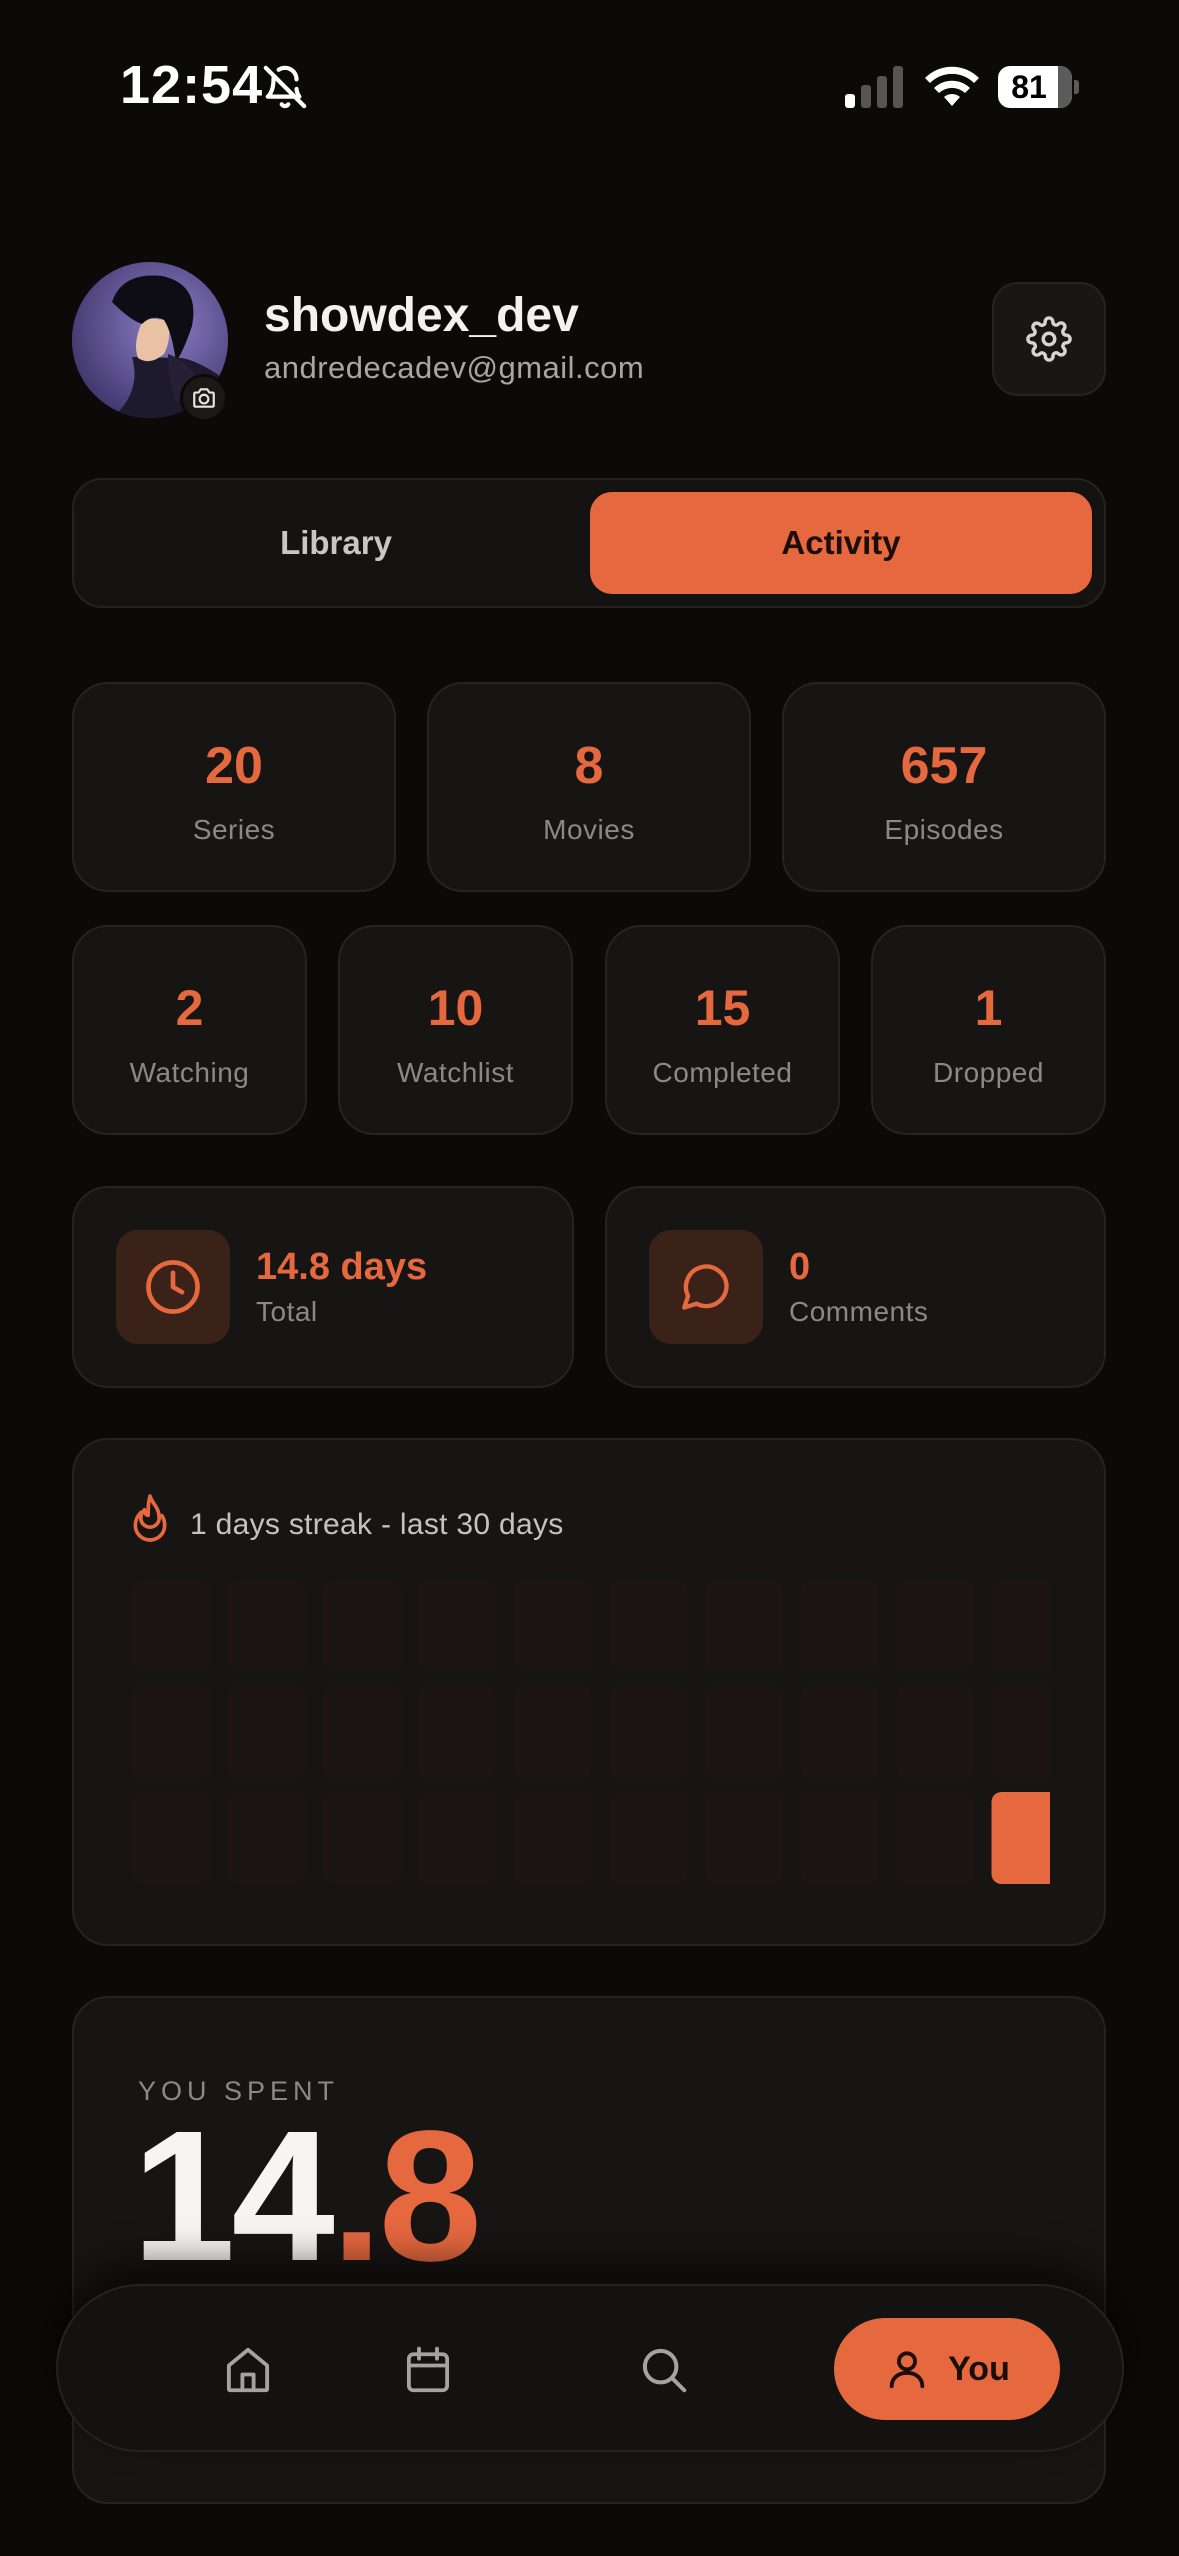  I want to click on clock-icon, so click(173, 1287).